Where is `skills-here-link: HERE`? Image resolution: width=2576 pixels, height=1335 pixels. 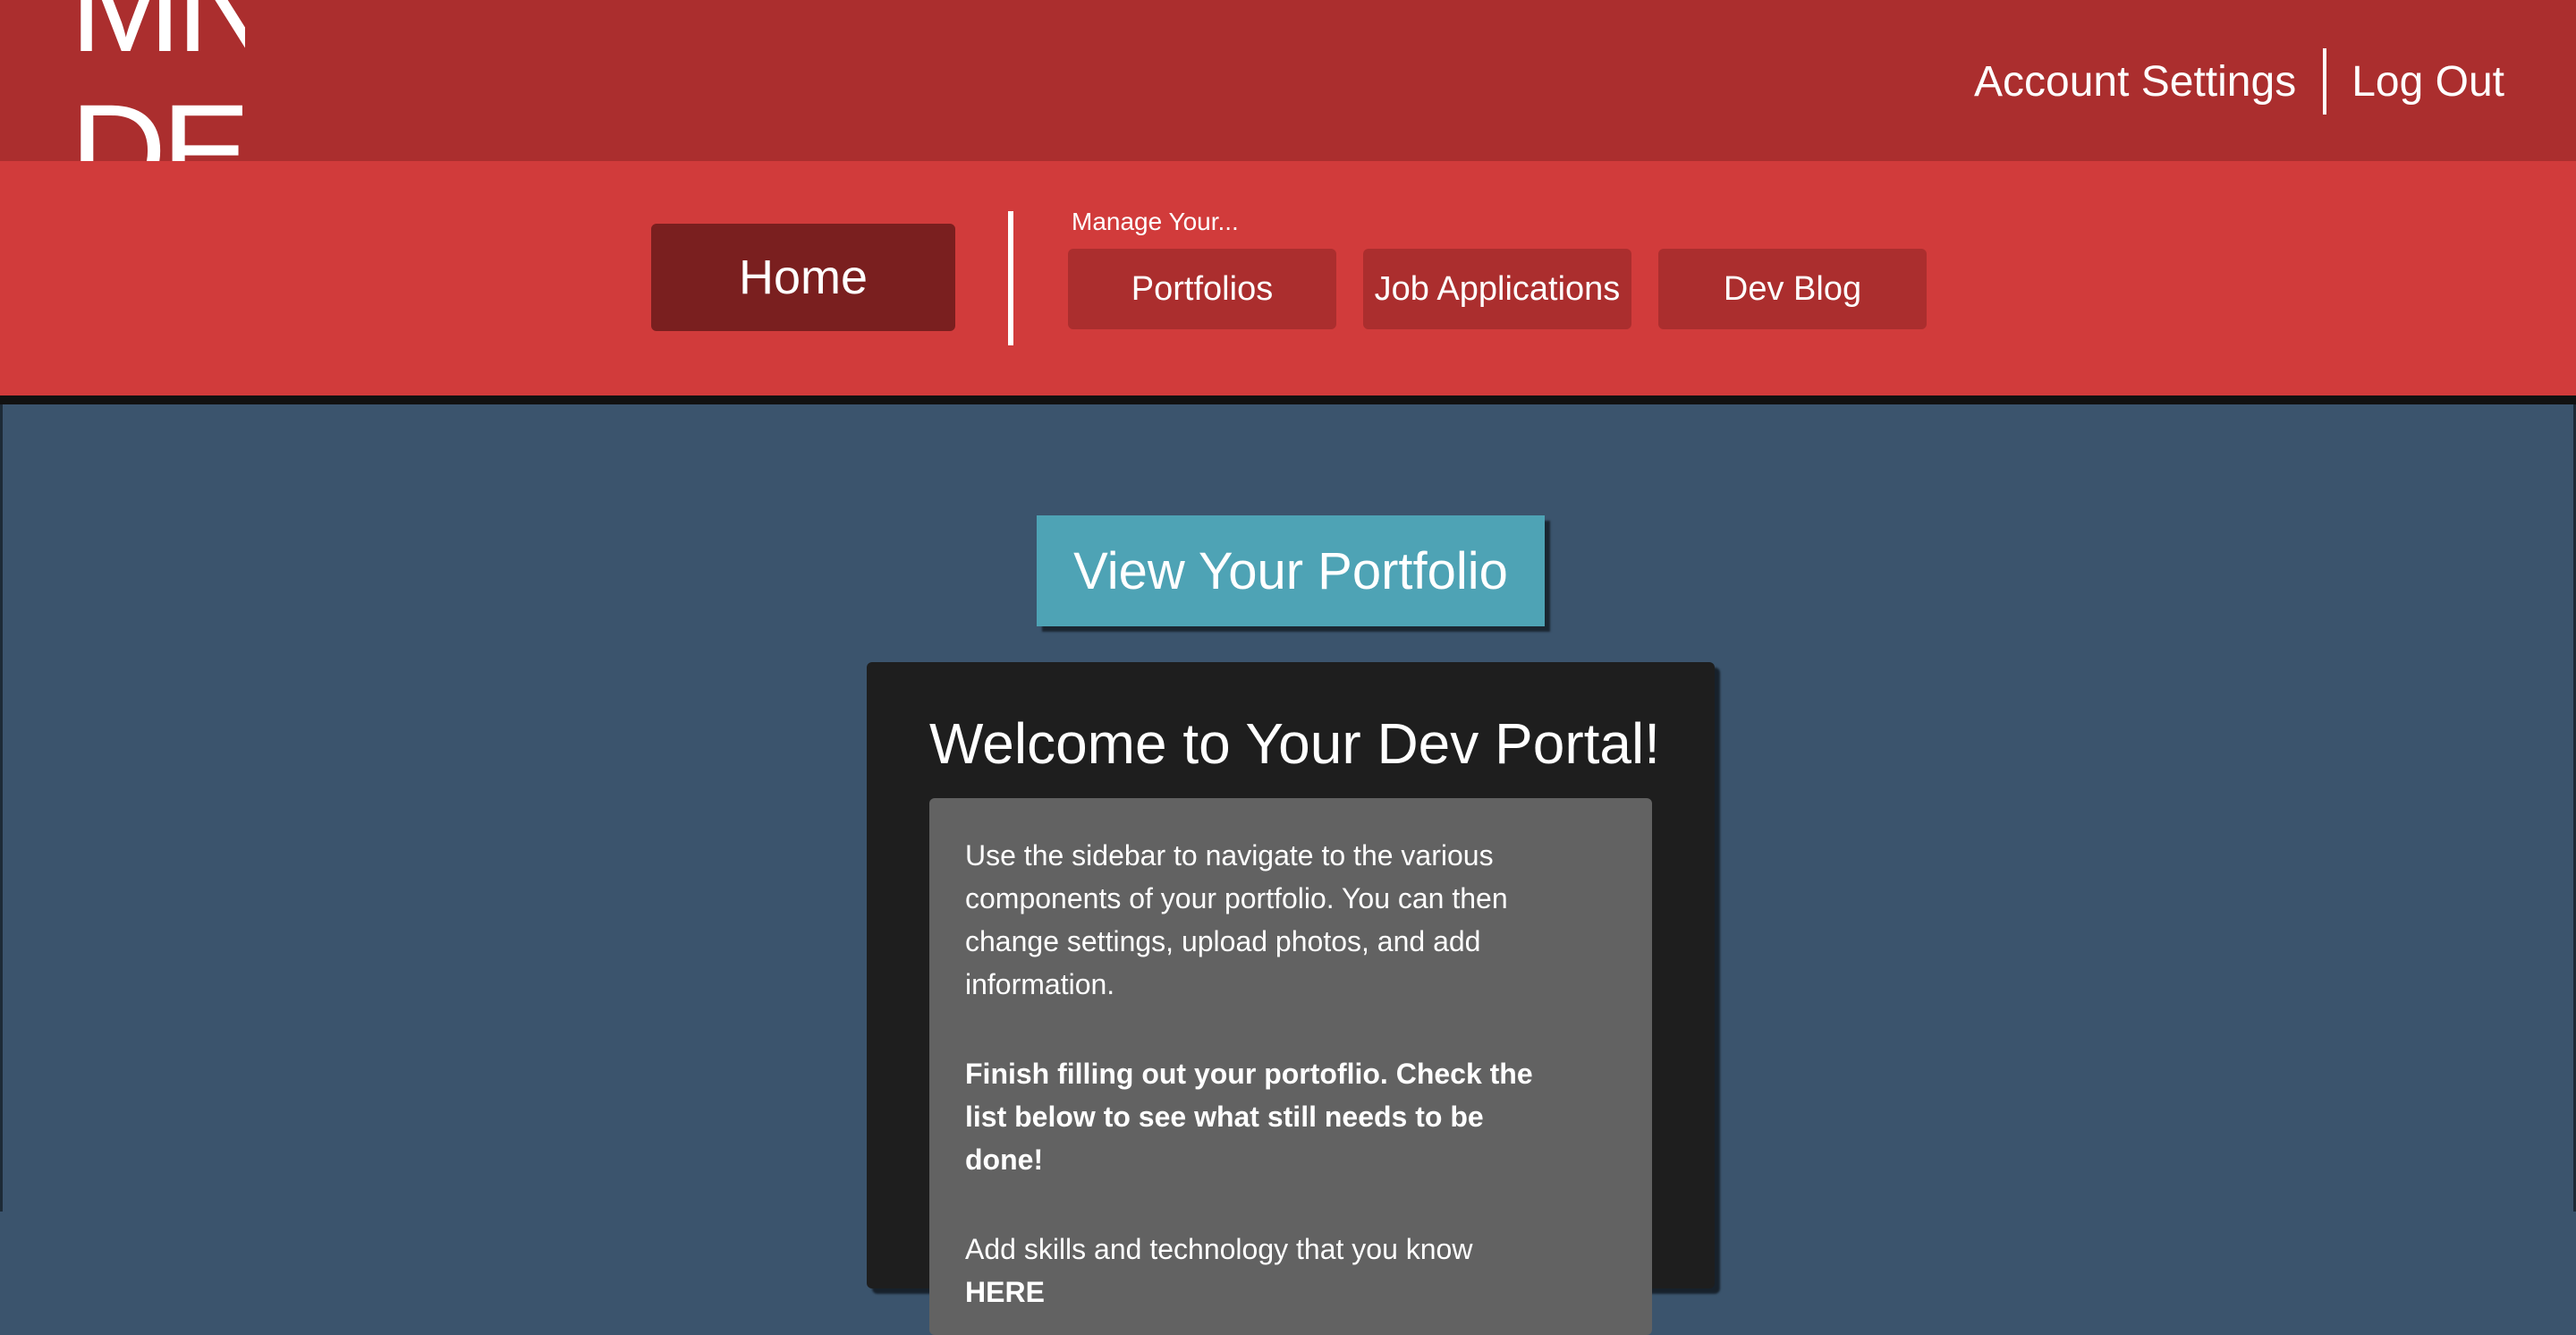
skills-here-link: HERE is located at coordinates (1005, 1292).